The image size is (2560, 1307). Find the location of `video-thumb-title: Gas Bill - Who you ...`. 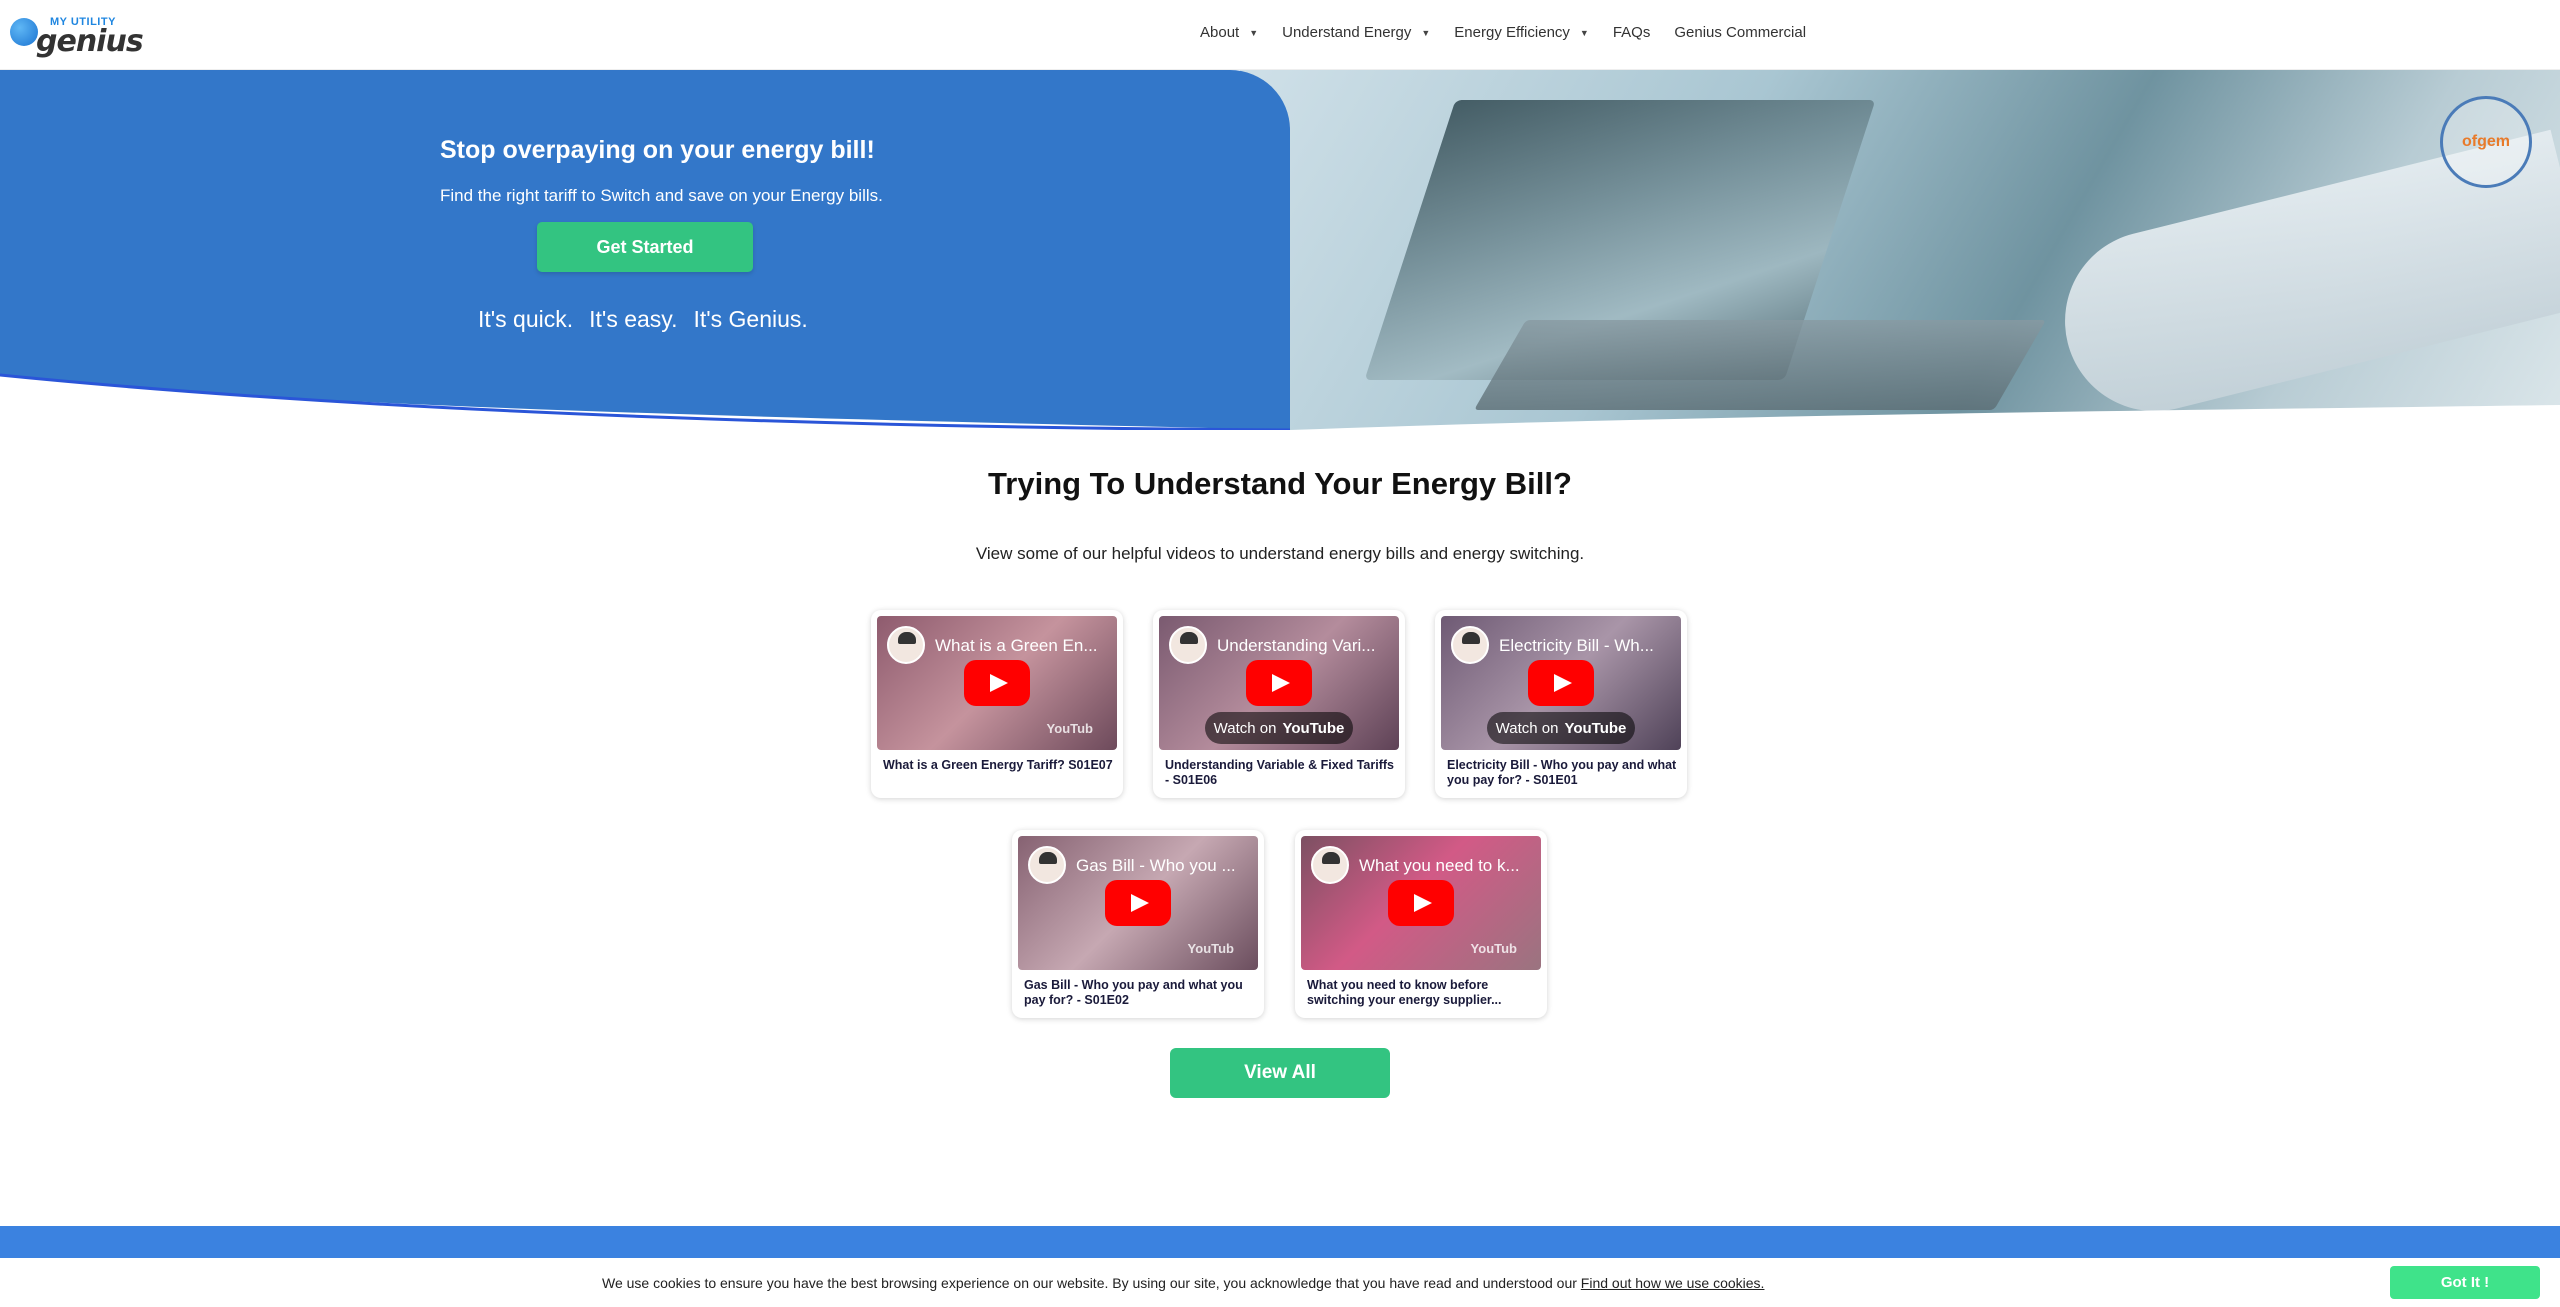

video-thumb-title: Gas Bill - Who you ... is located at coordinates (1156, 865).